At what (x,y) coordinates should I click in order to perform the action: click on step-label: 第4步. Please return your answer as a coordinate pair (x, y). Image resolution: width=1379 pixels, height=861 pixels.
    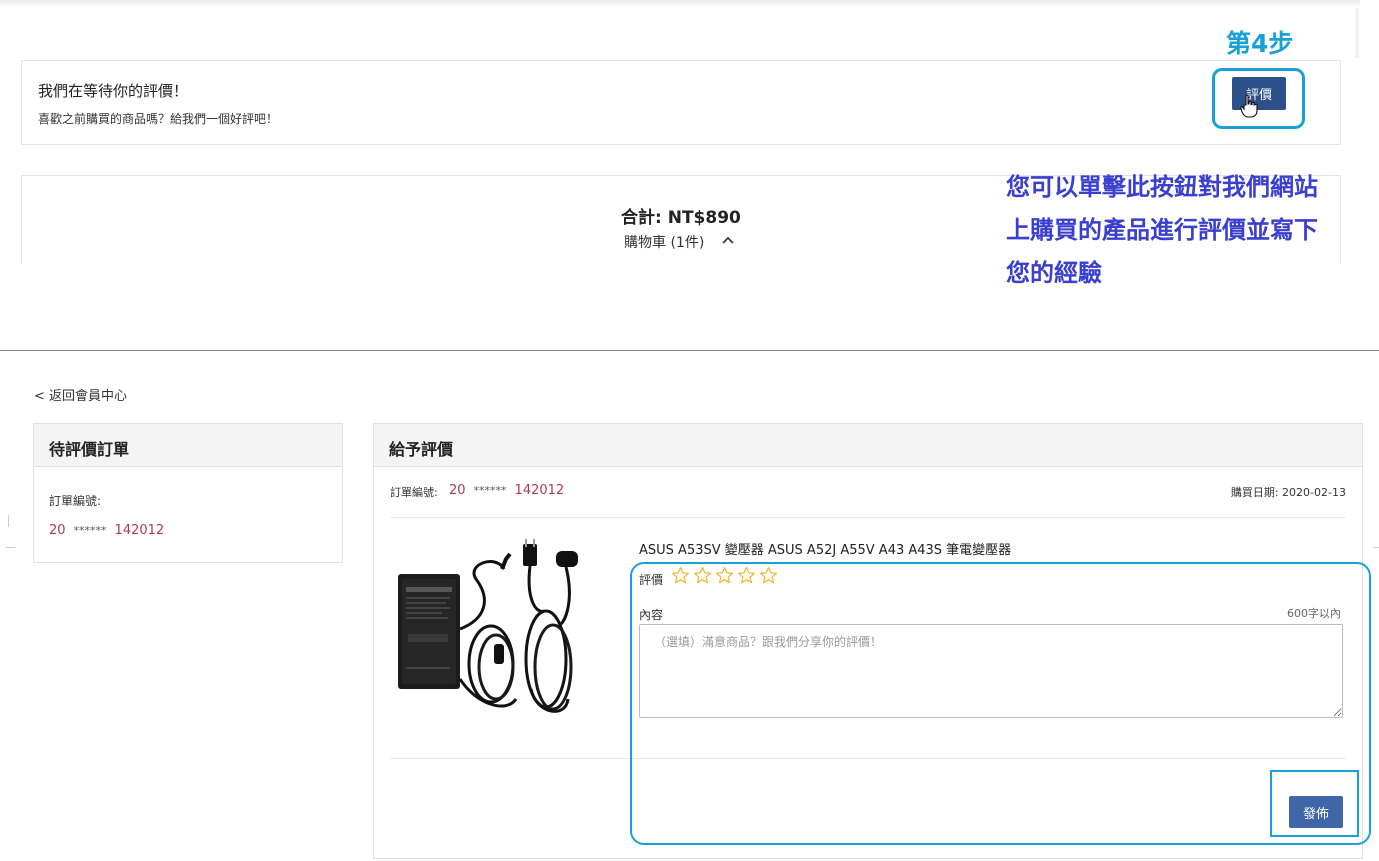
    Looking at the image, I should click on (1260, 43).